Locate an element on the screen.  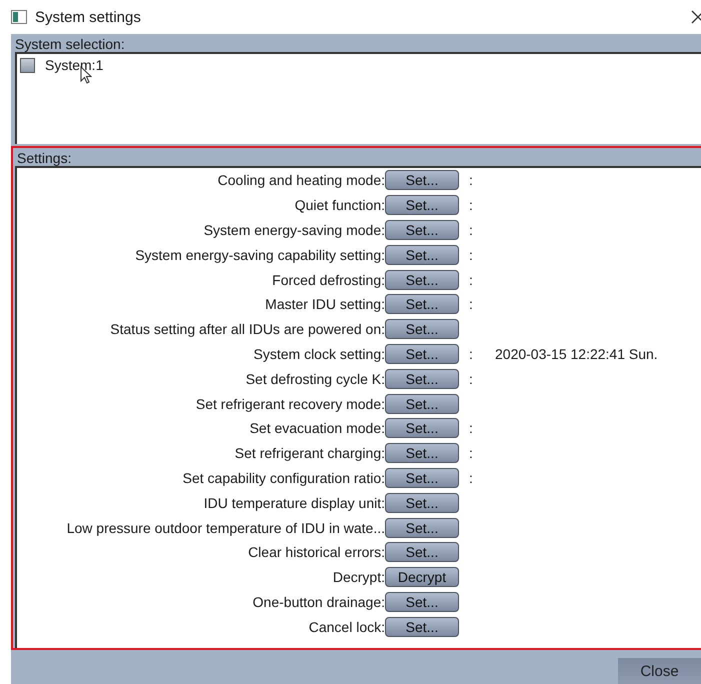
setting-label: System energy-saving mode: is located at coordinates (293, 230).